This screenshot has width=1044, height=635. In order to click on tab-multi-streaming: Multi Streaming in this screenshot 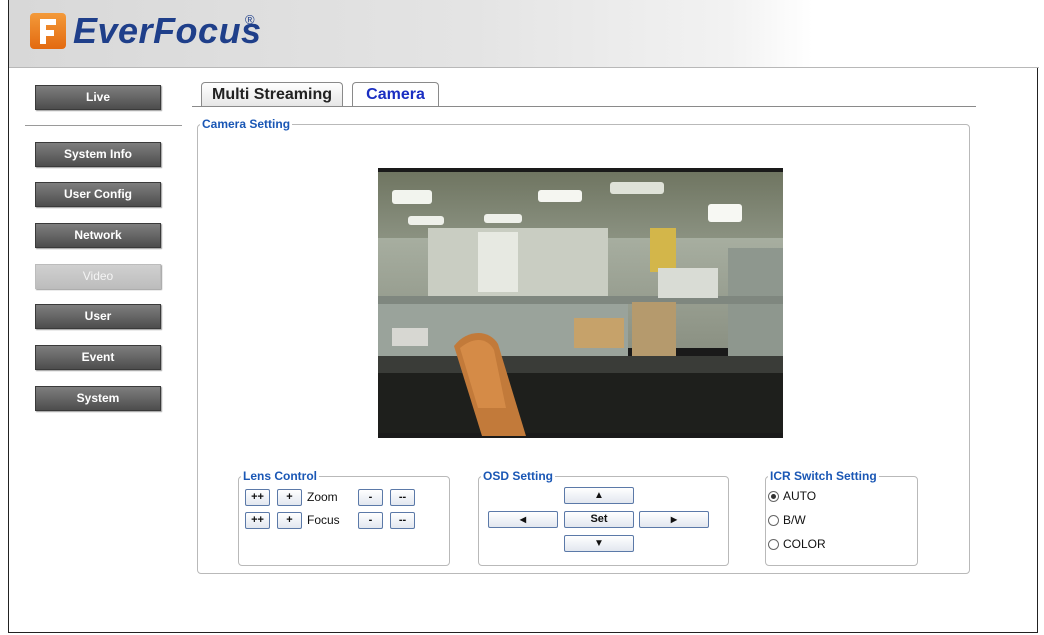, I will do `click(272, 94)`.